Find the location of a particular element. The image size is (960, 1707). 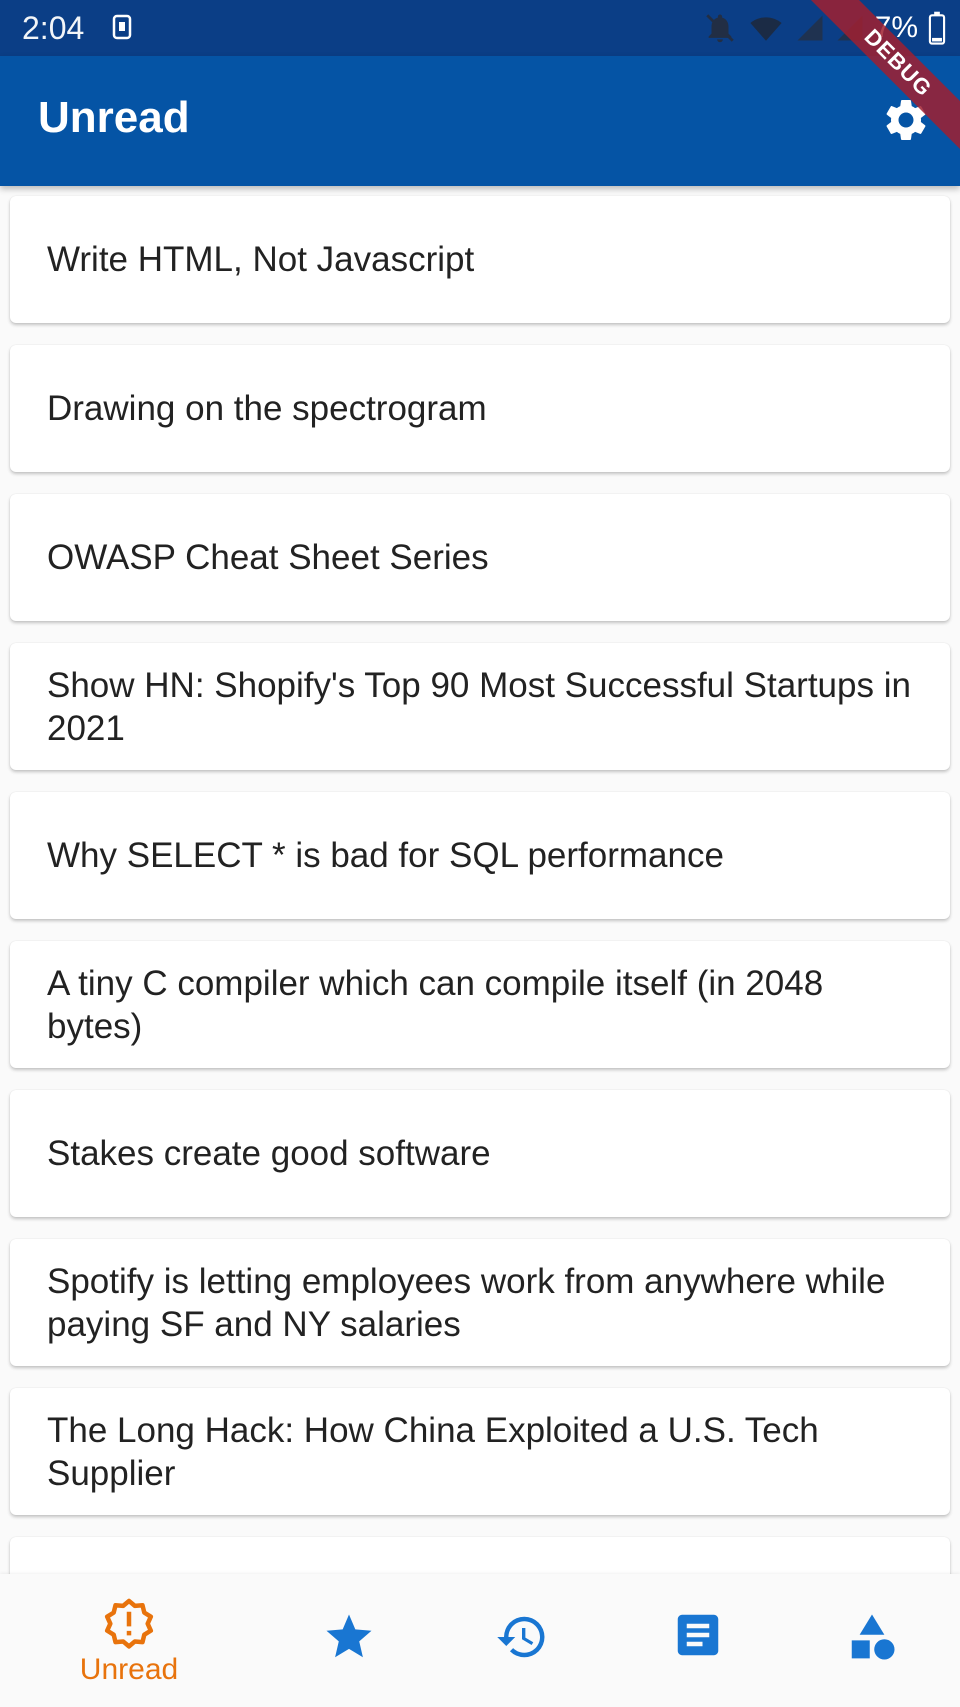

status-time: 2:04 is located at coordinates (53, 28).